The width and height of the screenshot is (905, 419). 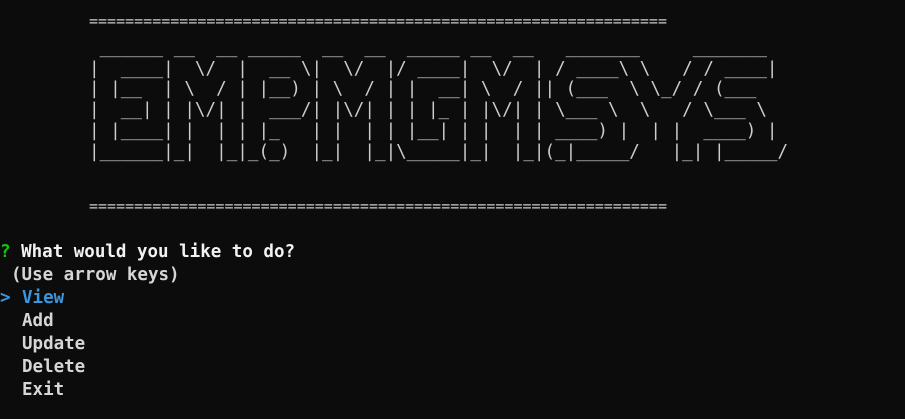 I want to click on menu-item-exit: Exit, so click(x=43, y=390).